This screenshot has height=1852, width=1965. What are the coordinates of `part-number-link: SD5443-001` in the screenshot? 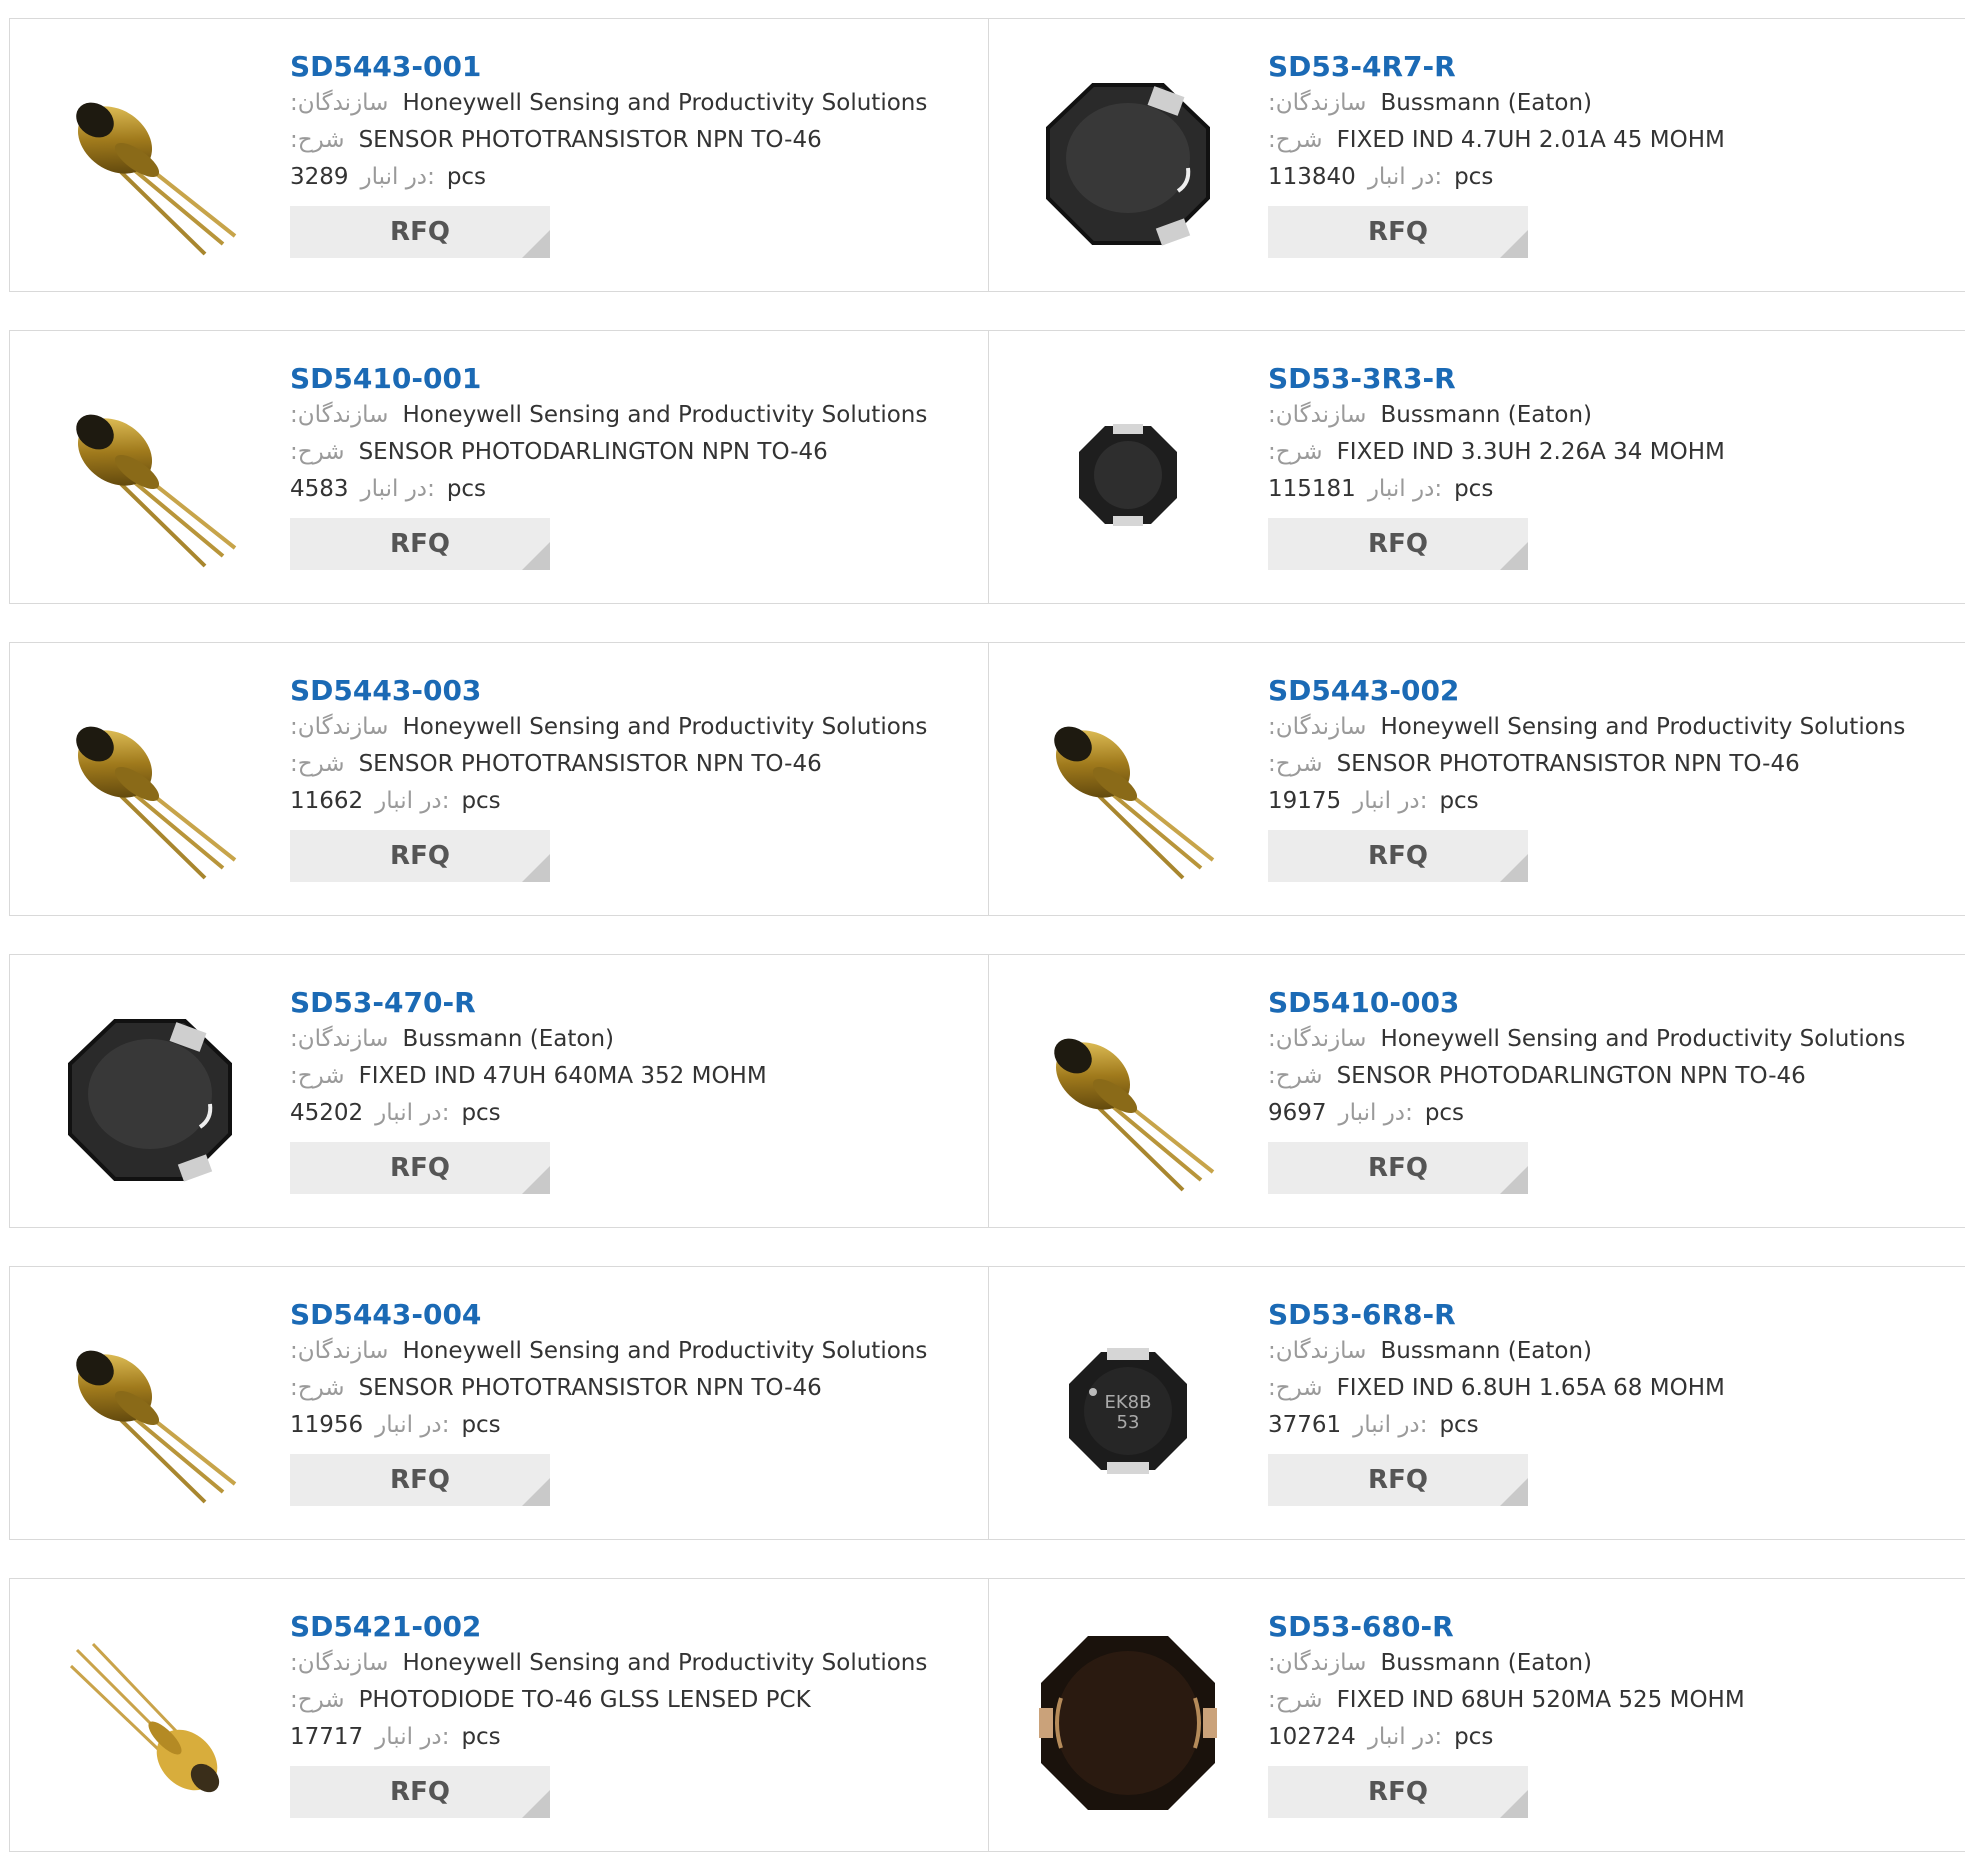 It's located at (630, 67).